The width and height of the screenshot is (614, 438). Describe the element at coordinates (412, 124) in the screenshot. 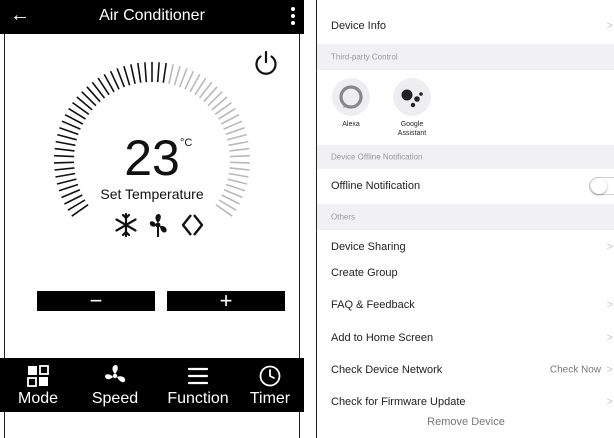

I see `google-label-line1: Google` at that location.